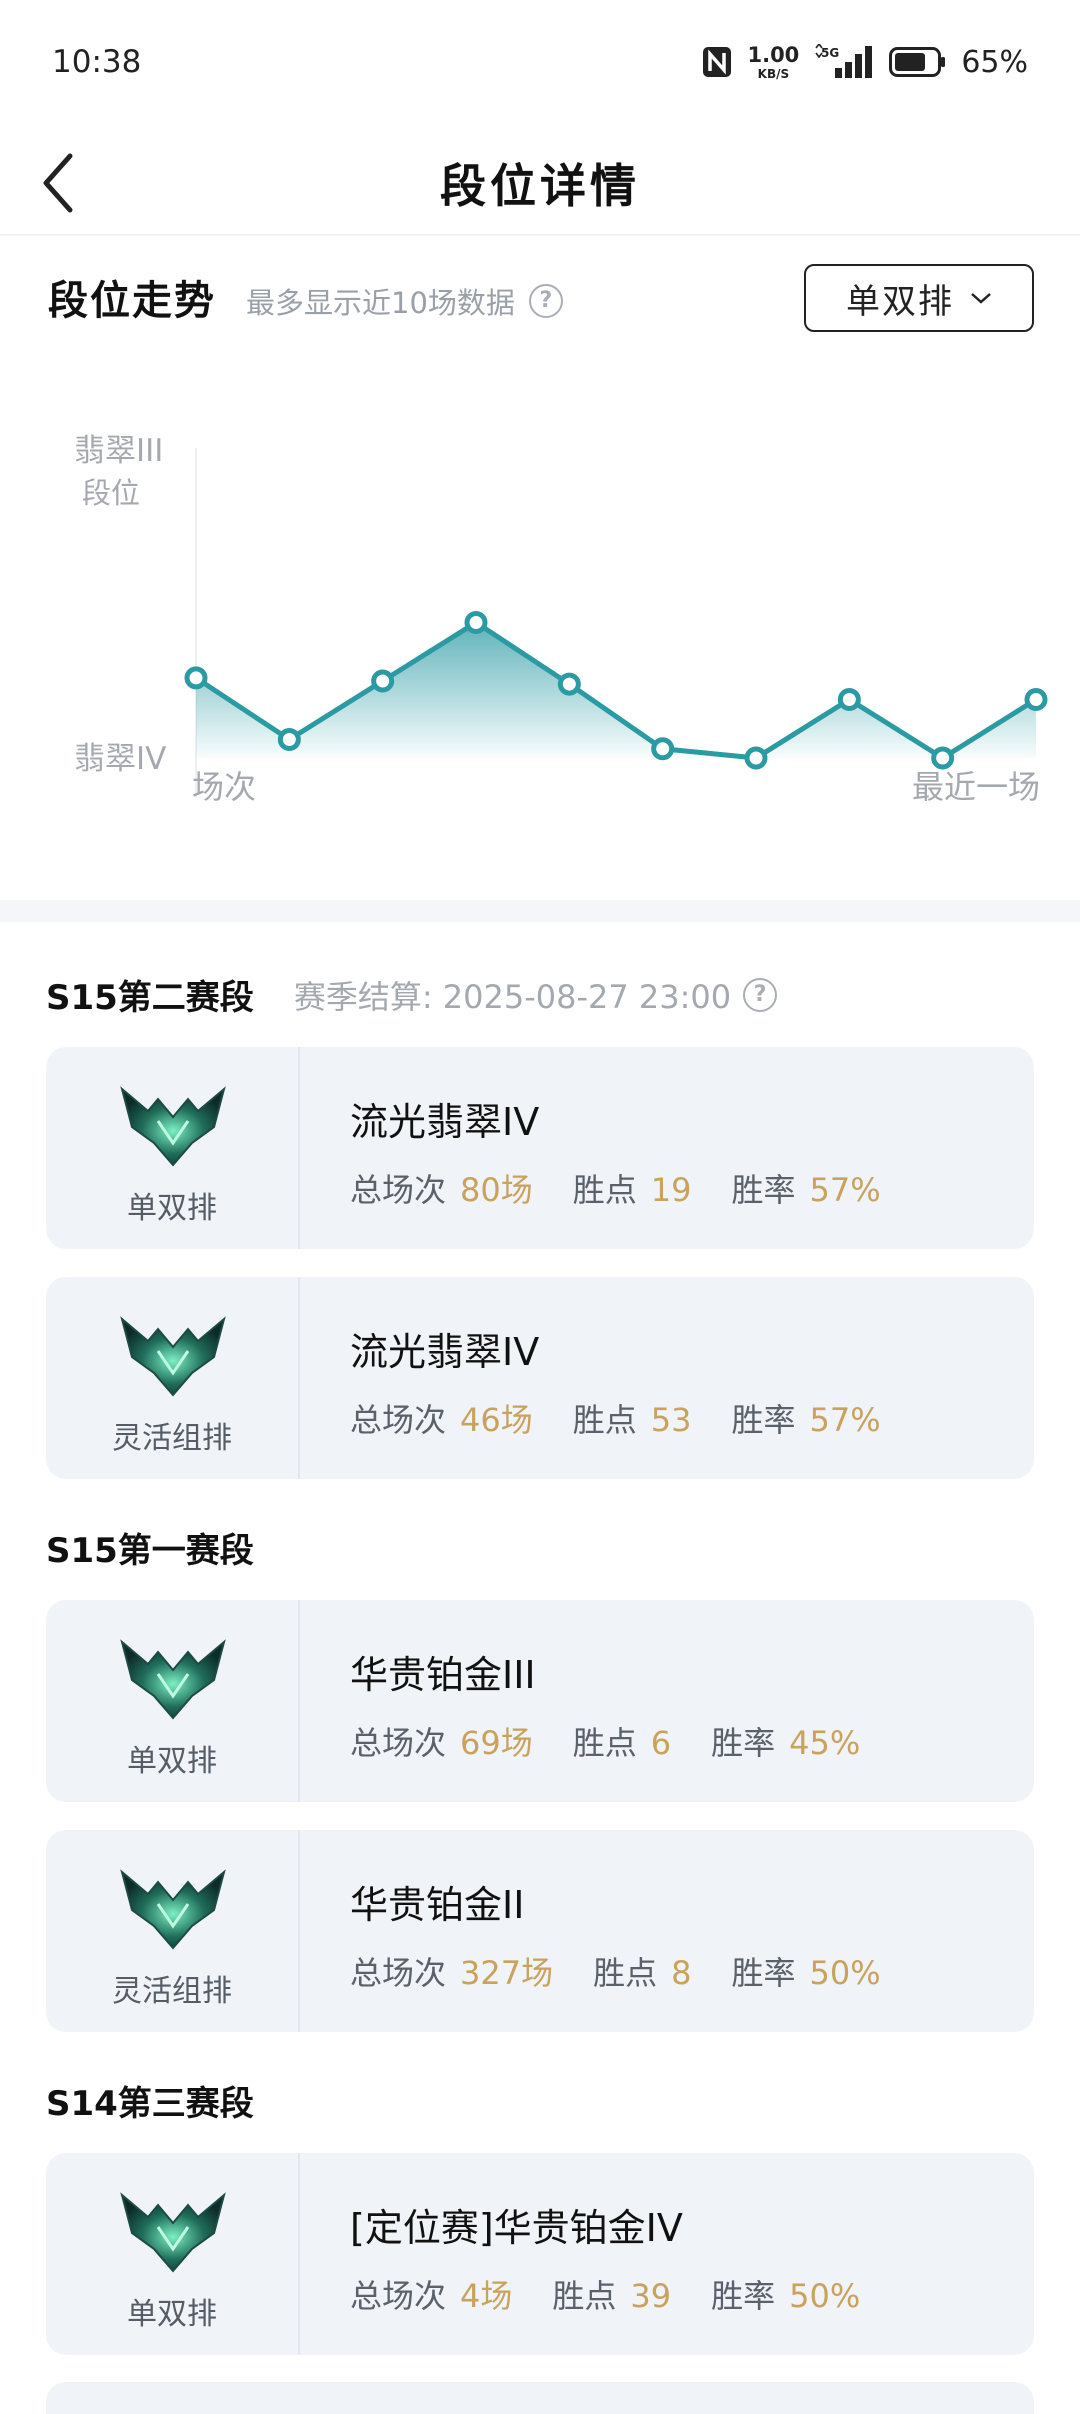 The image size is (1080, 2414). I want to click on stats-row: 总场次 69场 胜点 6 胜率 45%, so click(605, 1741).